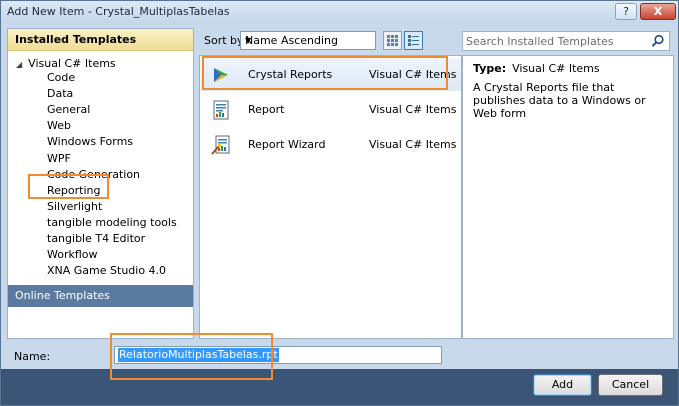 This screenshot has width=679, height=406. I want to click on small-icons-grid-icon, so click(392, 40).